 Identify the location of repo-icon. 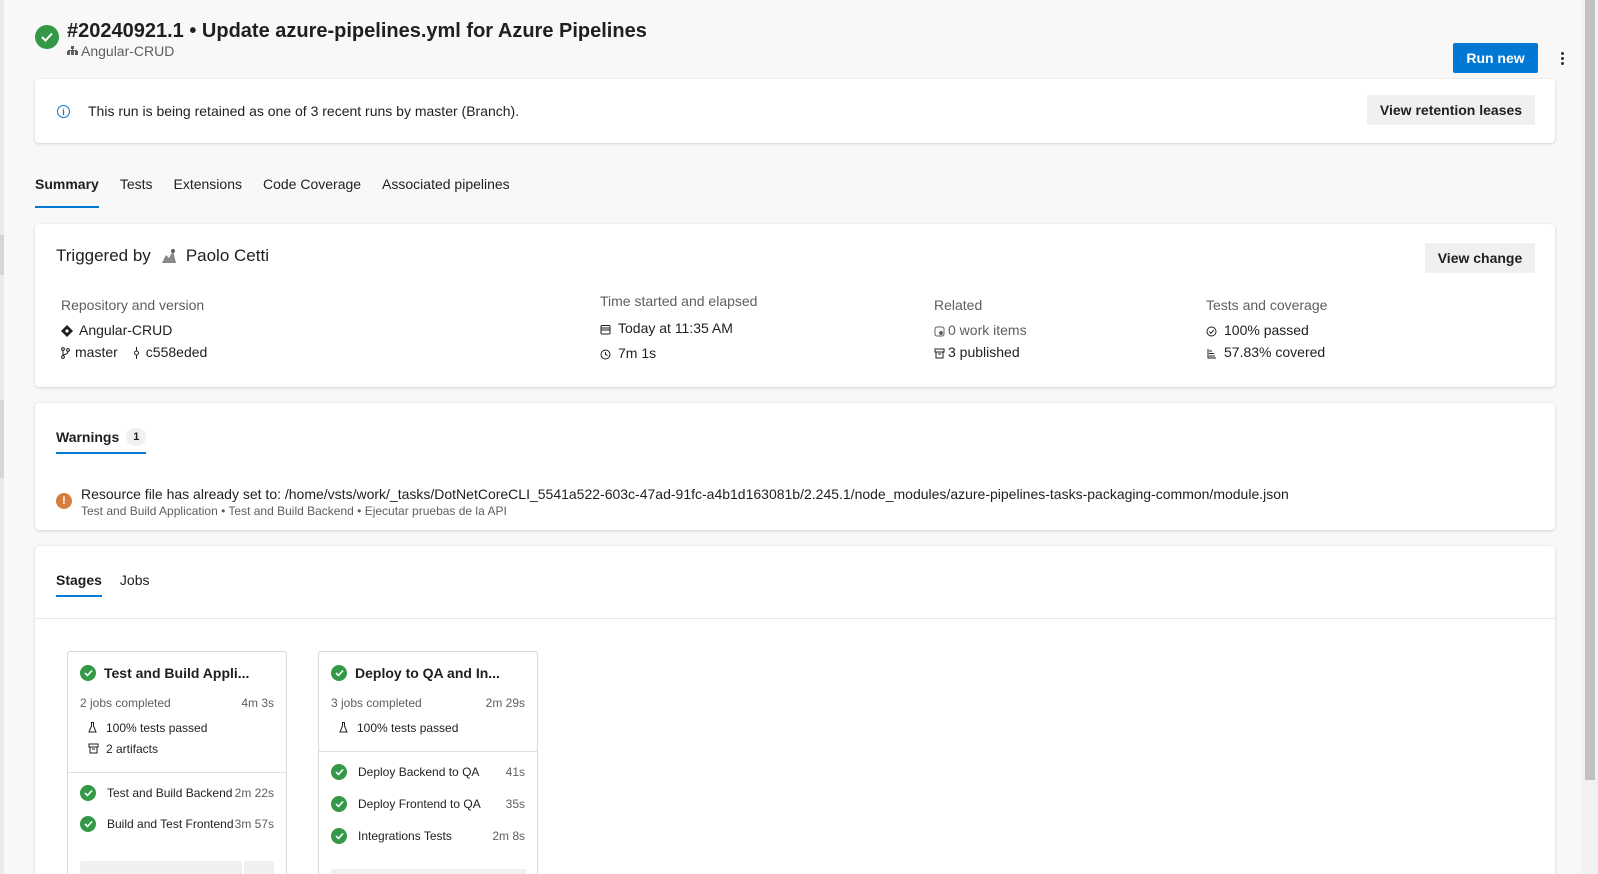
(67, 330).